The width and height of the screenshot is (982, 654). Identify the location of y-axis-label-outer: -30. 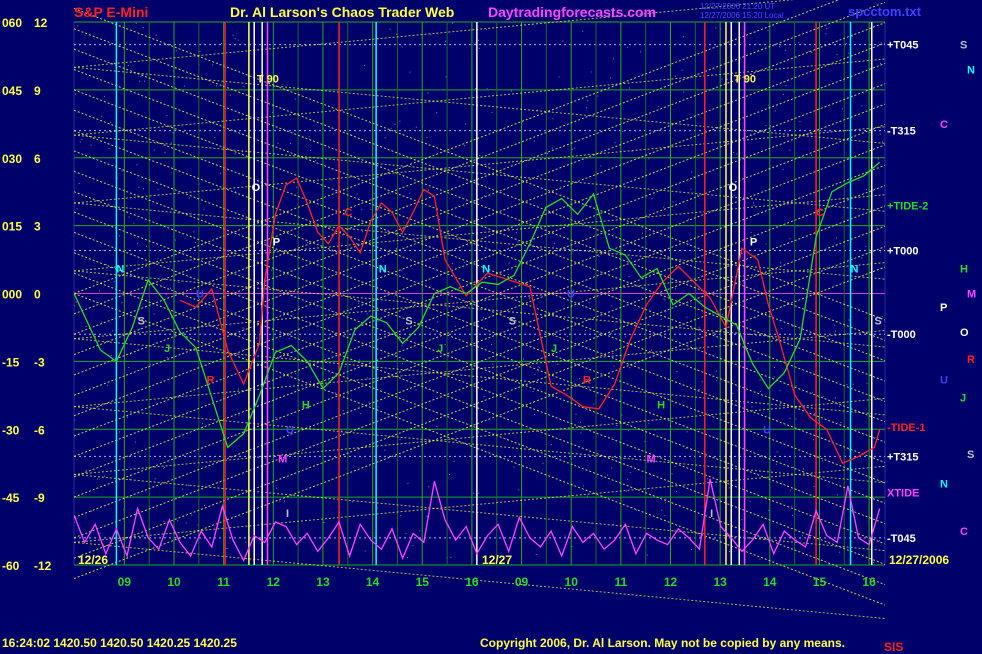
(11, 430).